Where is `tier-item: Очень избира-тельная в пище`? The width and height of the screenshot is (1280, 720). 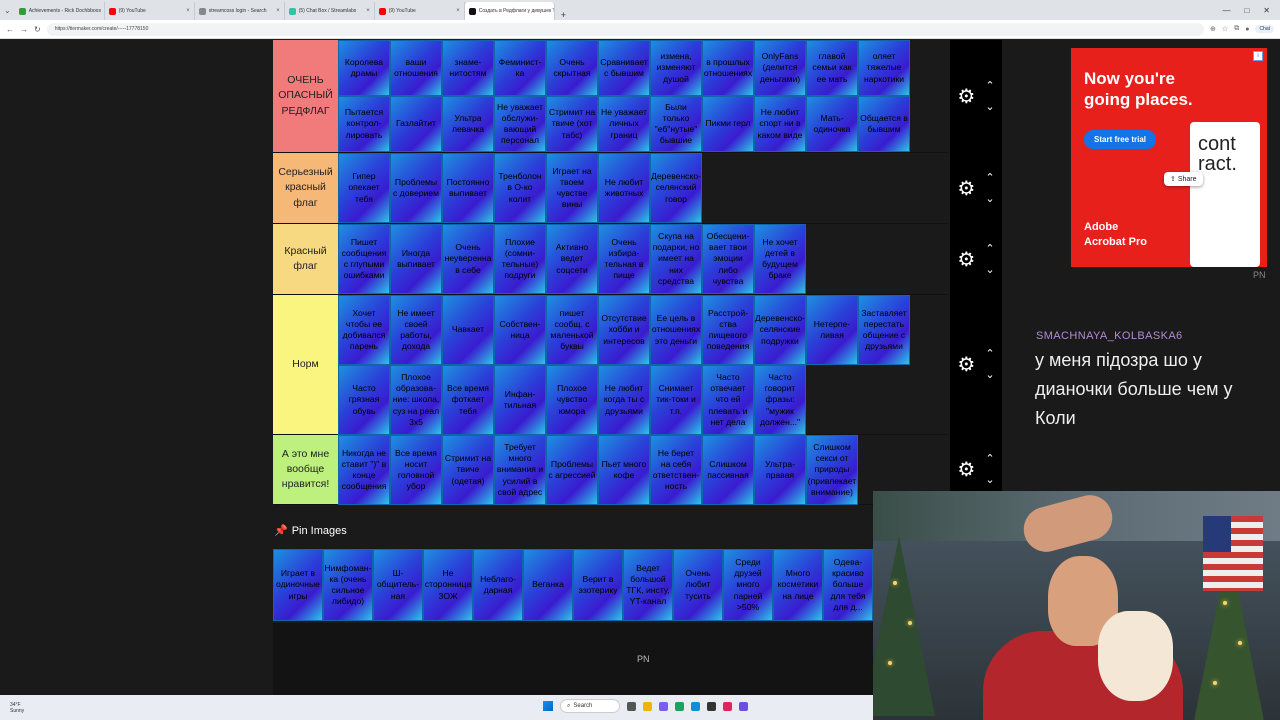 tier-item: Очень избира-тельная в пище is located at coordinates (624, 259).